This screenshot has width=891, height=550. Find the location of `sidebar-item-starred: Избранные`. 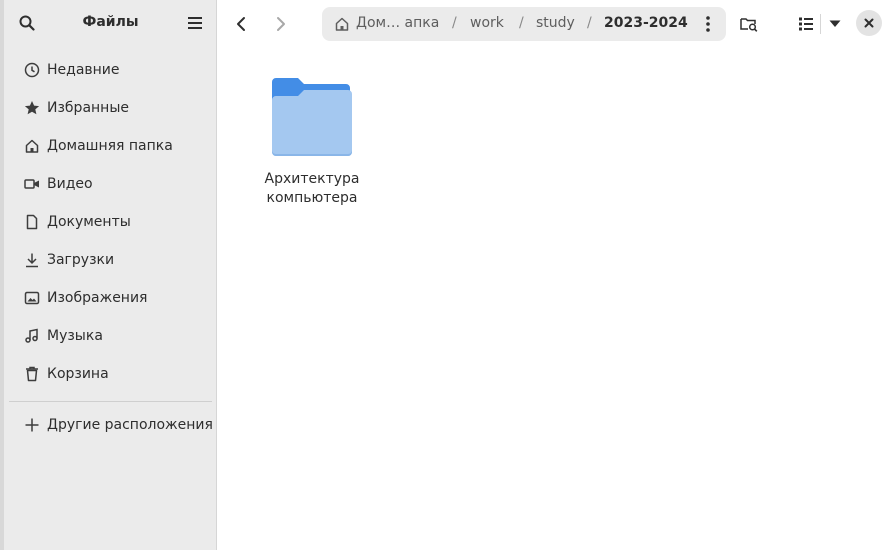

sidebar-item-starred: Избранные is located at coordinates (110, 108).